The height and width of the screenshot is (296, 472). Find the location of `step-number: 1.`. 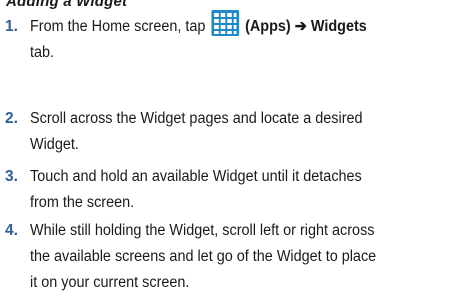

step-number: 1. is located at coordinates (11, 26).